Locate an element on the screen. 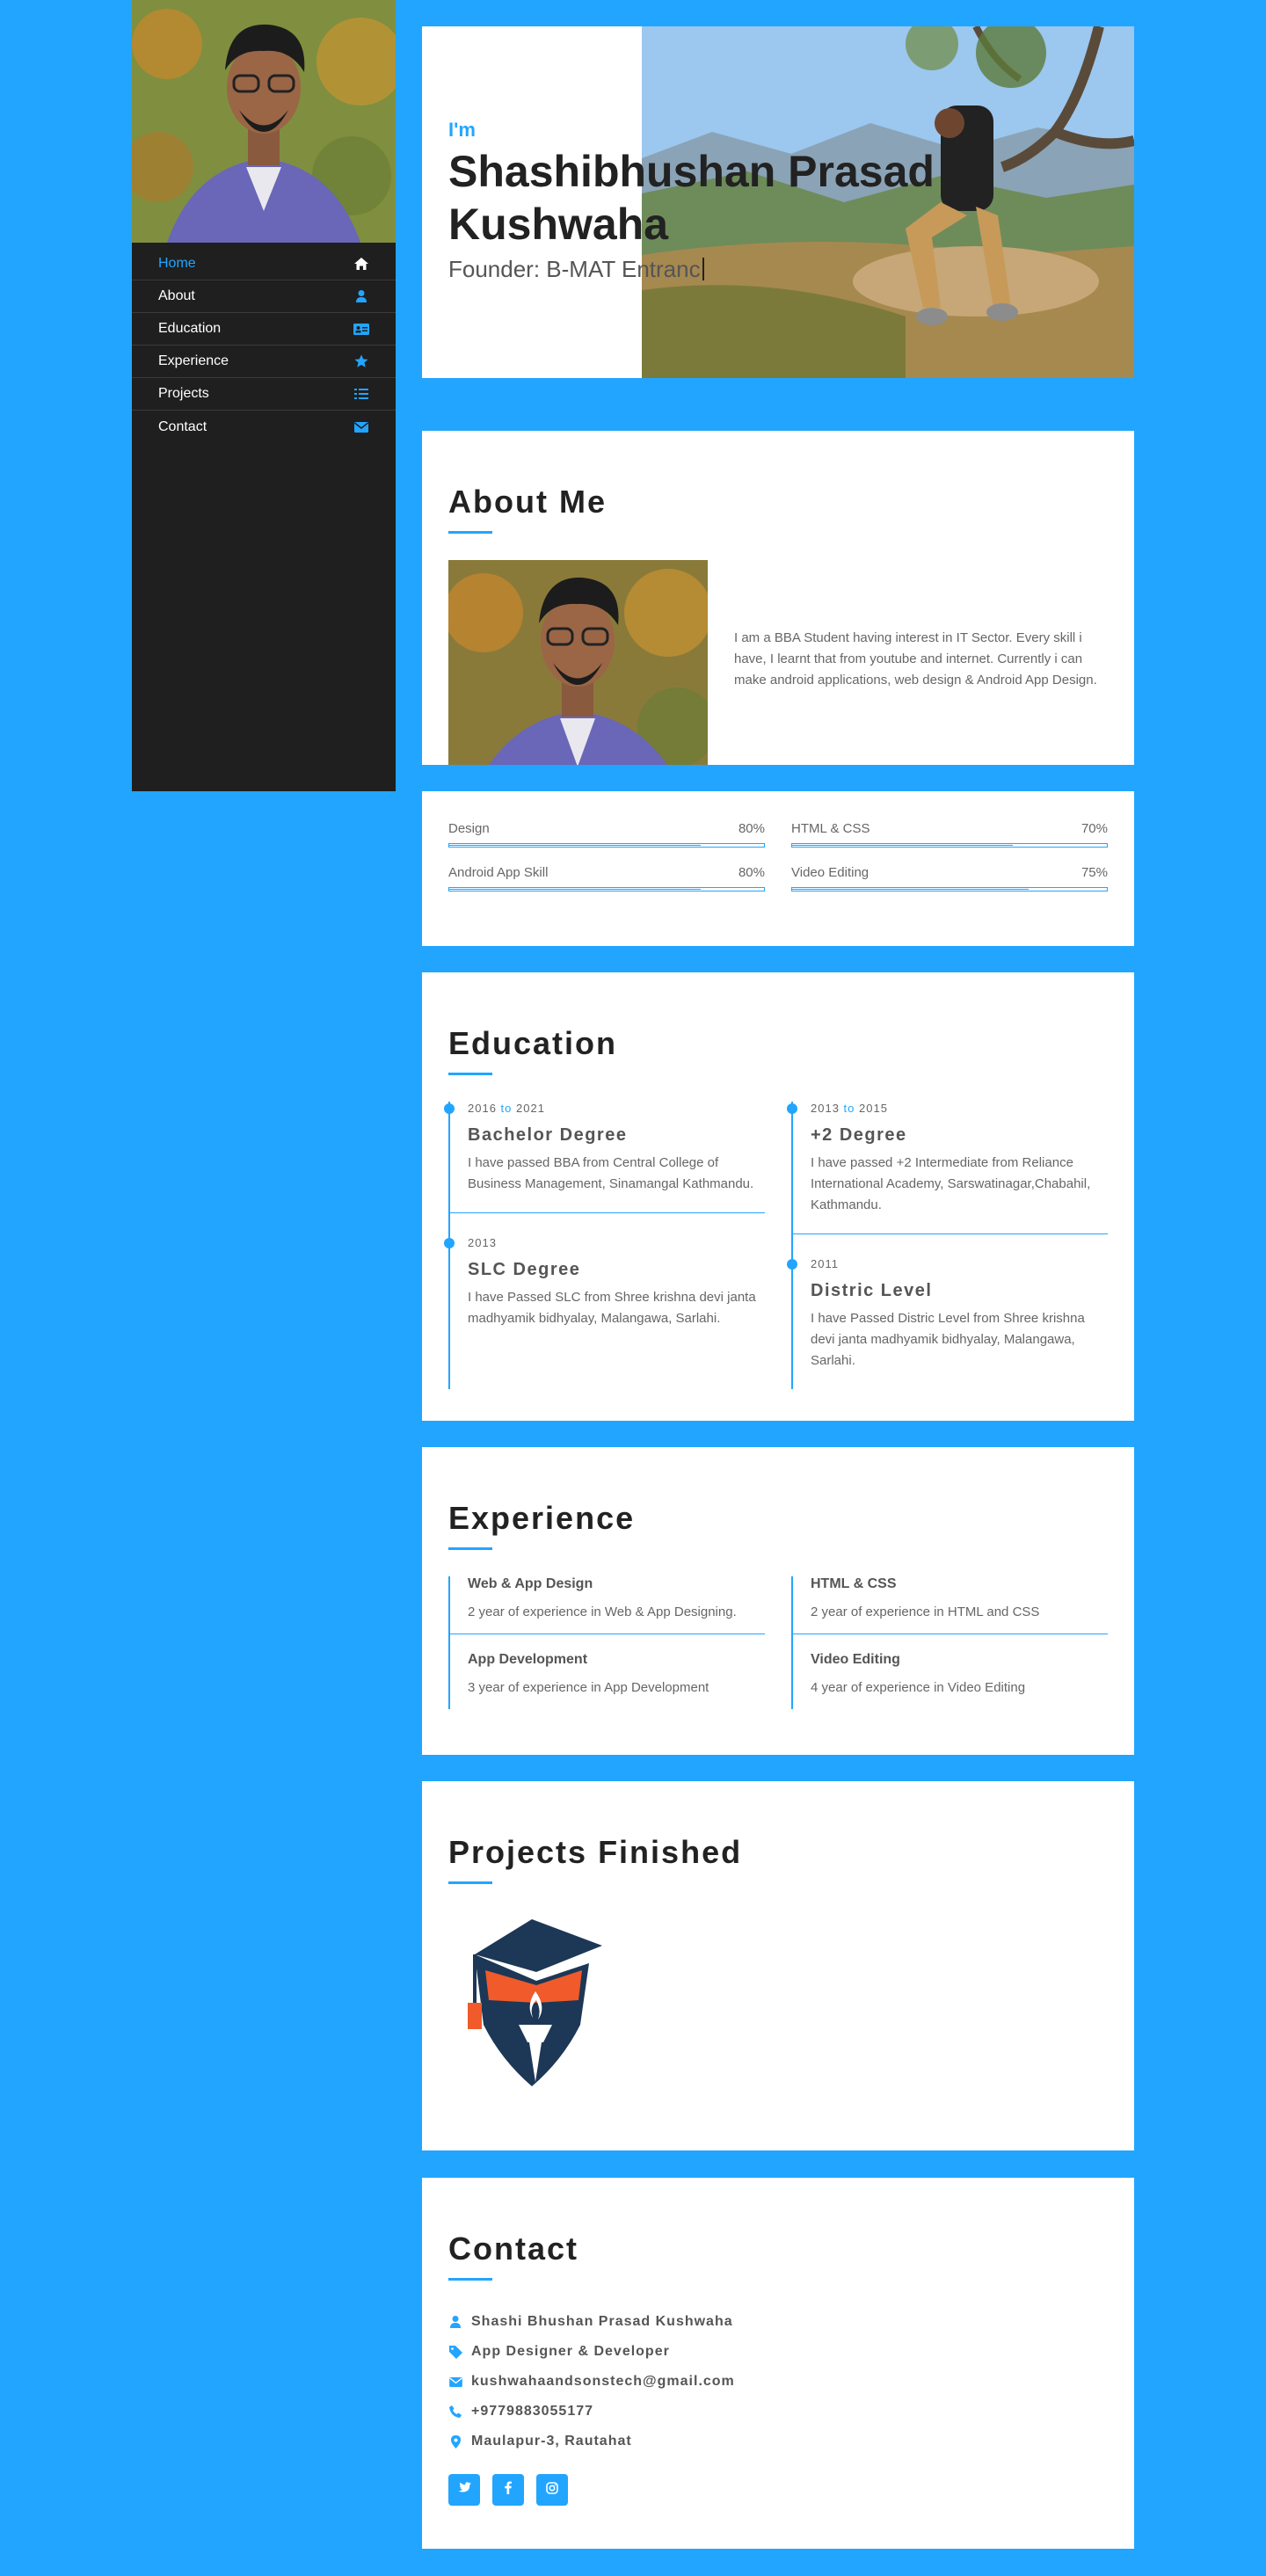 The image size is (1266, 2576). social-links is located at coordinates (778, 2490).